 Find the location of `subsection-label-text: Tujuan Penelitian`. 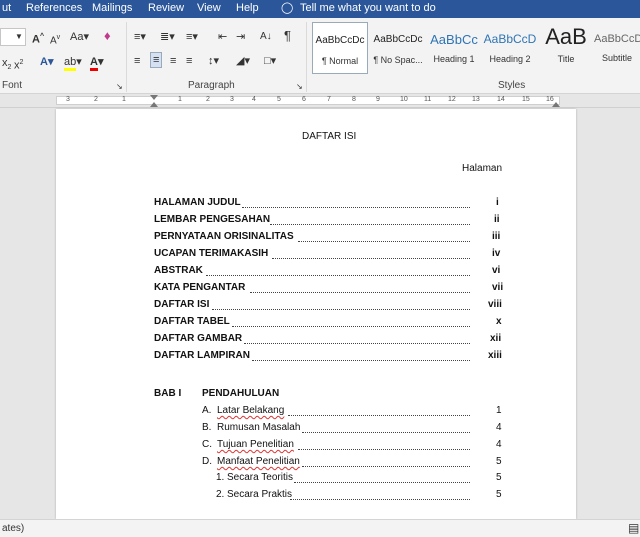

subsection-label-text: Tujuan Penelitian is located at coordinates (255, 444).